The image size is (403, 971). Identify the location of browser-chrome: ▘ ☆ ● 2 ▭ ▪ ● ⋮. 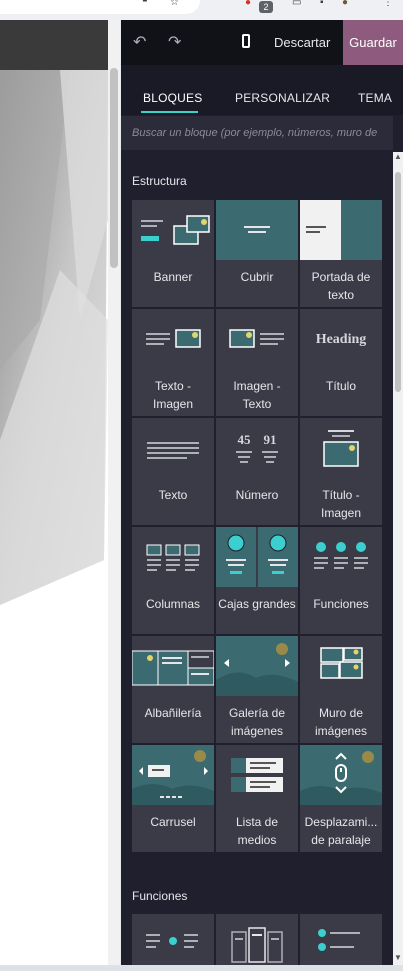
(201, 10).